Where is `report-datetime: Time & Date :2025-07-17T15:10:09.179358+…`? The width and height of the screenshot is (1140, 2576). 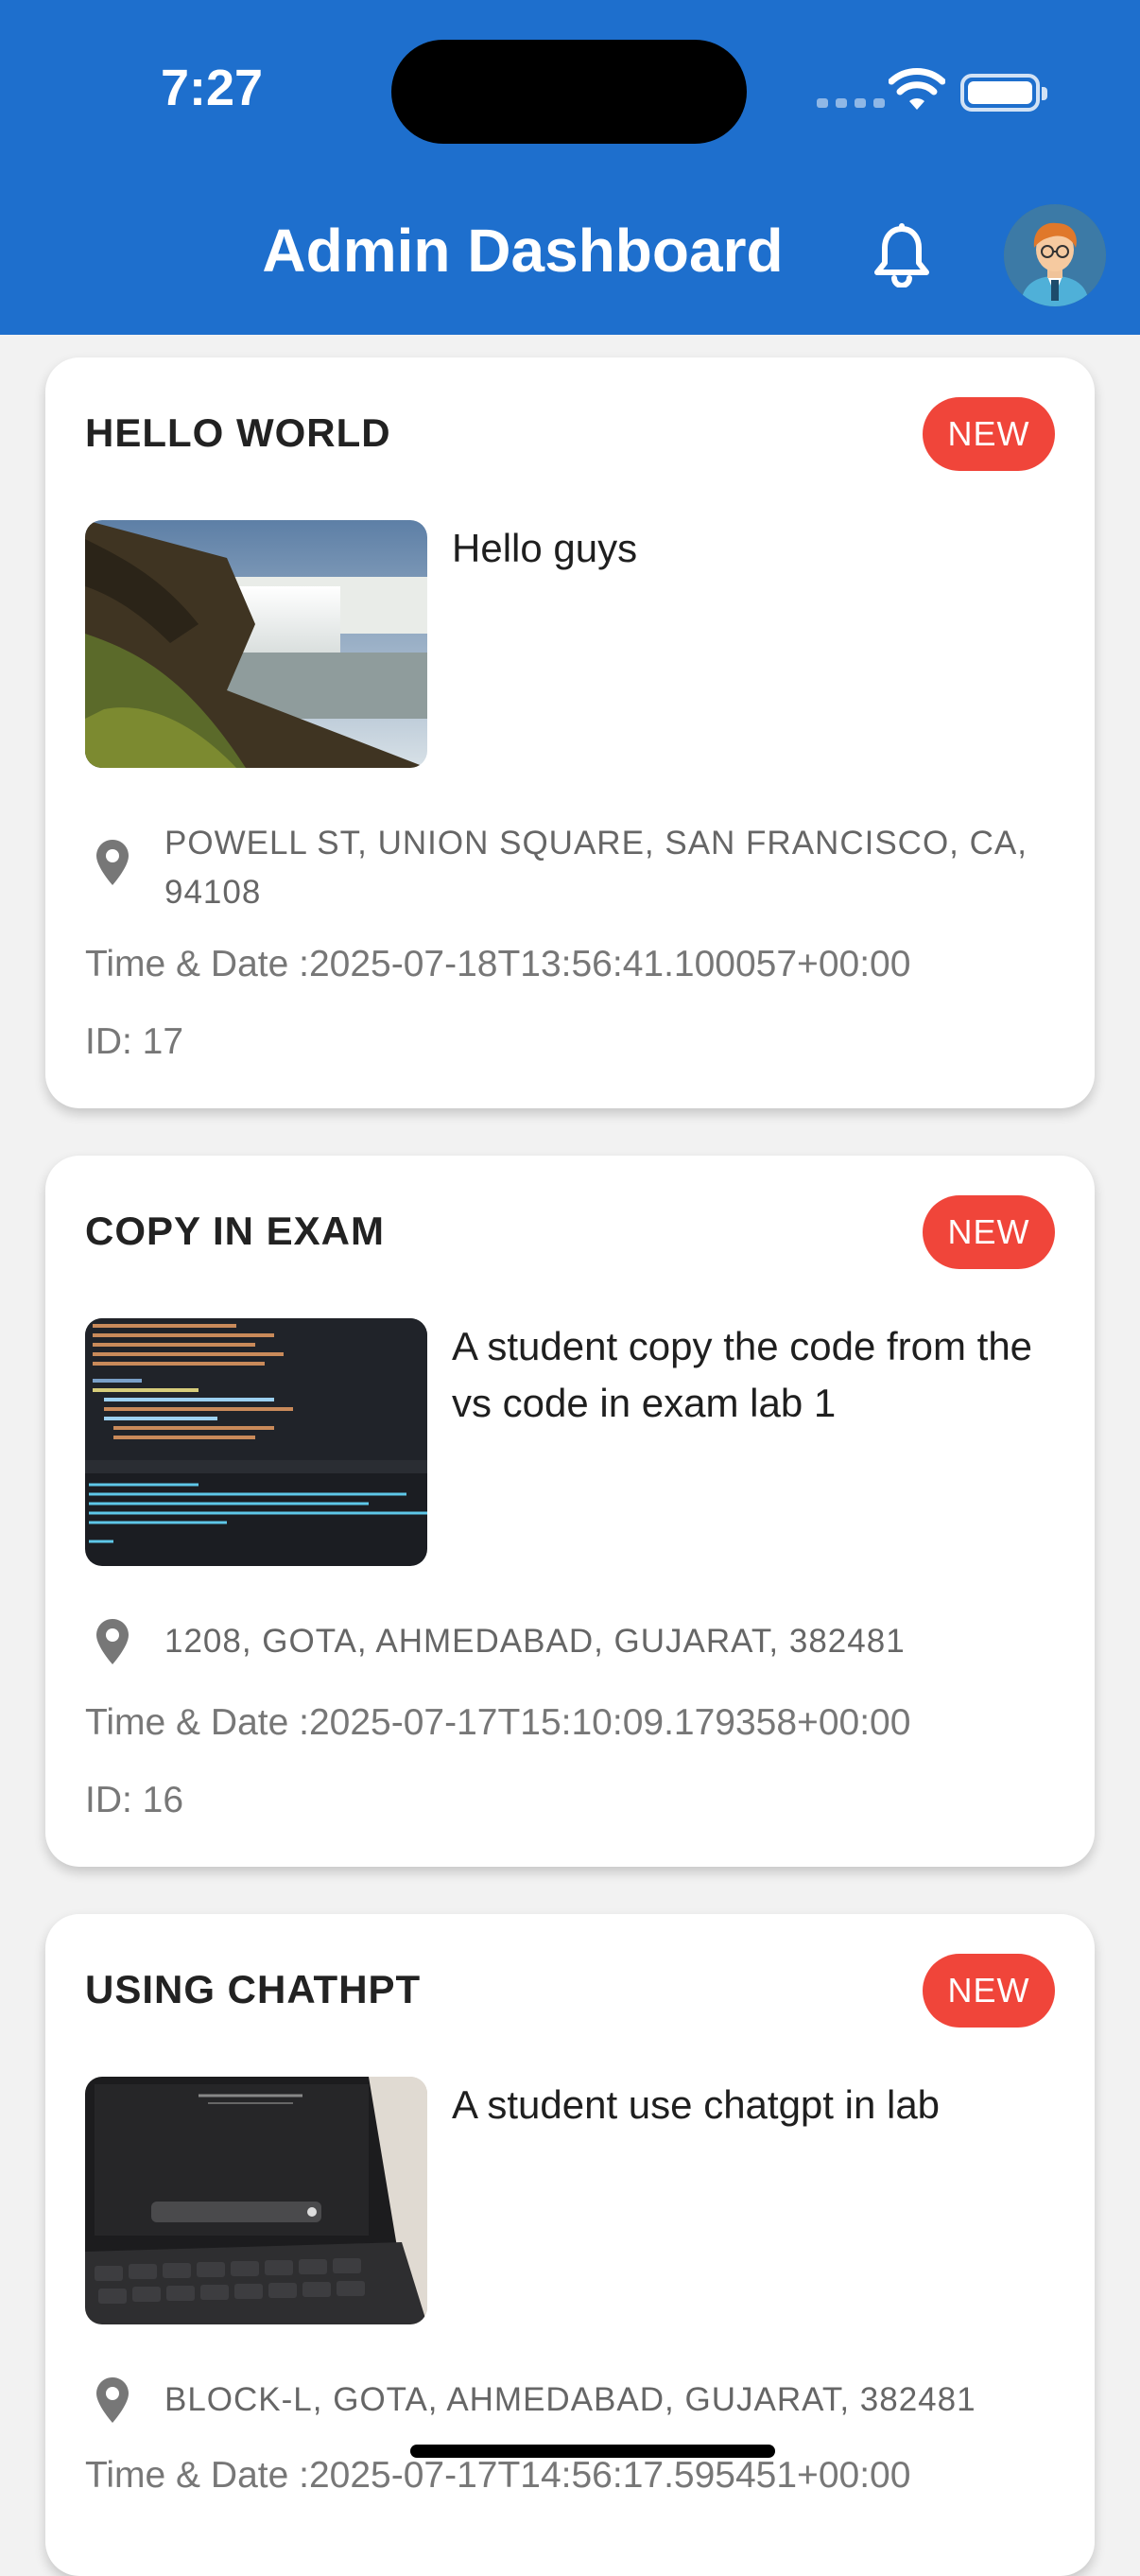 report-datetime: Time & Date :2025-07-17T15:10:09.179358+… is located at coordinates (498, 1722).